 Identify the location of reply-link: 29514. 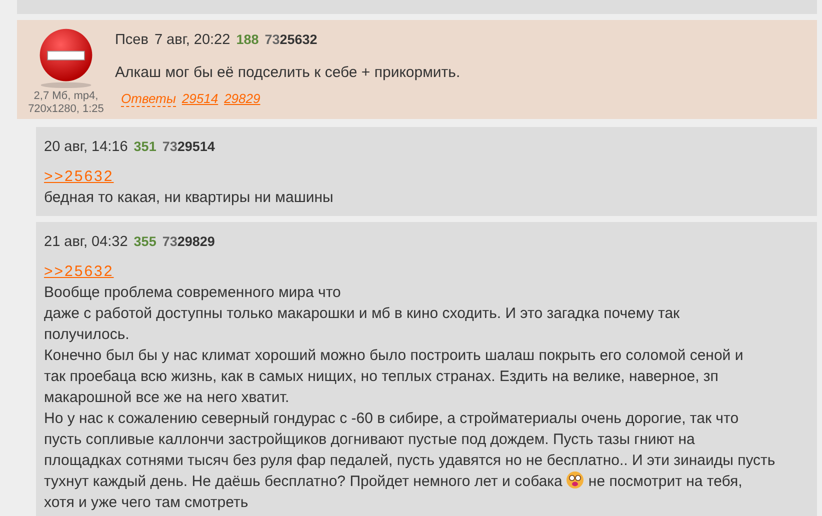
(200, 99).